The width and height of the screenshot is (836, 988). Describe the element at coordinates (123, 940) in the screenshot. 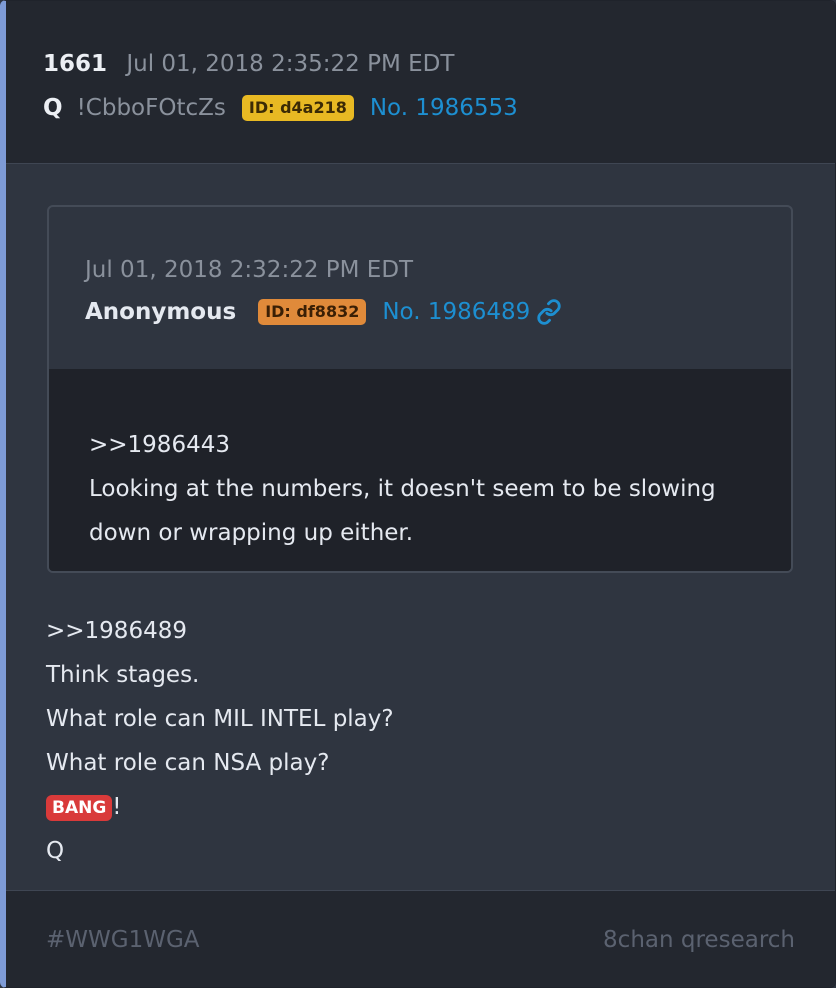

I see `hashtag: #WWG1WGA` at that location.